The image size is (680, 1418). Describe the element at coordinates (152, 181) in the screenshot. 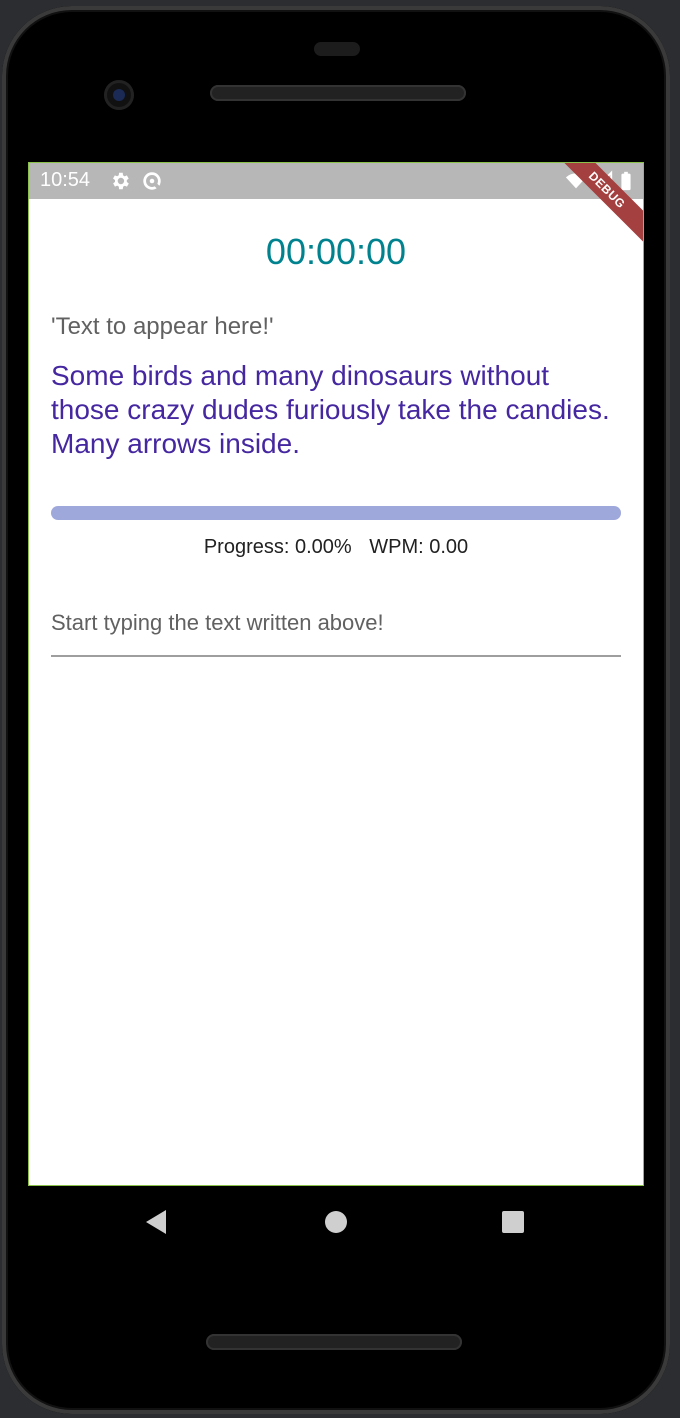

I see `data-saver-icon` at that location.